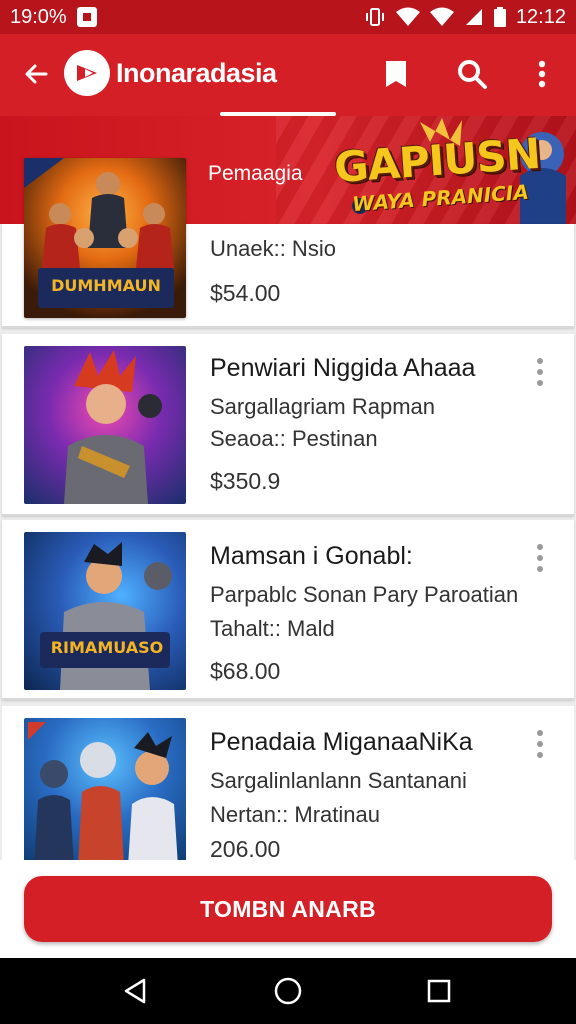 This screenshot has width=576, height=1024. I want to click on item-detail: Nertan:: Mratinau, so click(295, 814).